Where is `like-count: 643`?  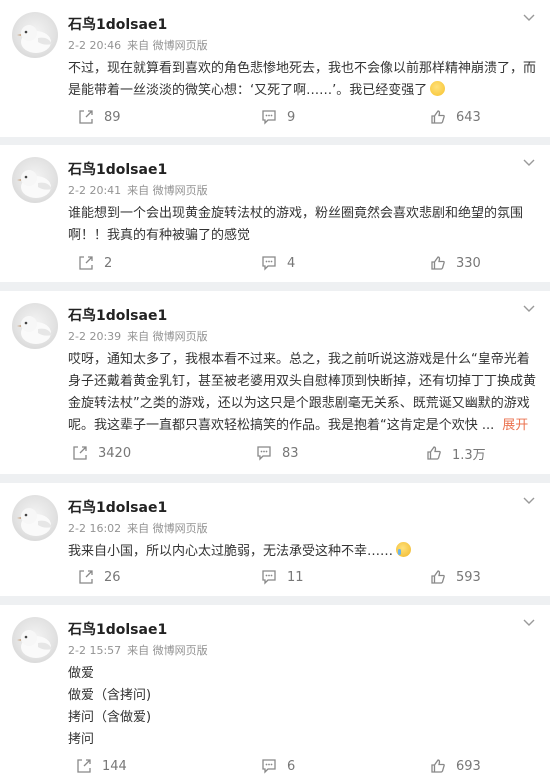 like-count: 643 is located at coordinates (468, 117).